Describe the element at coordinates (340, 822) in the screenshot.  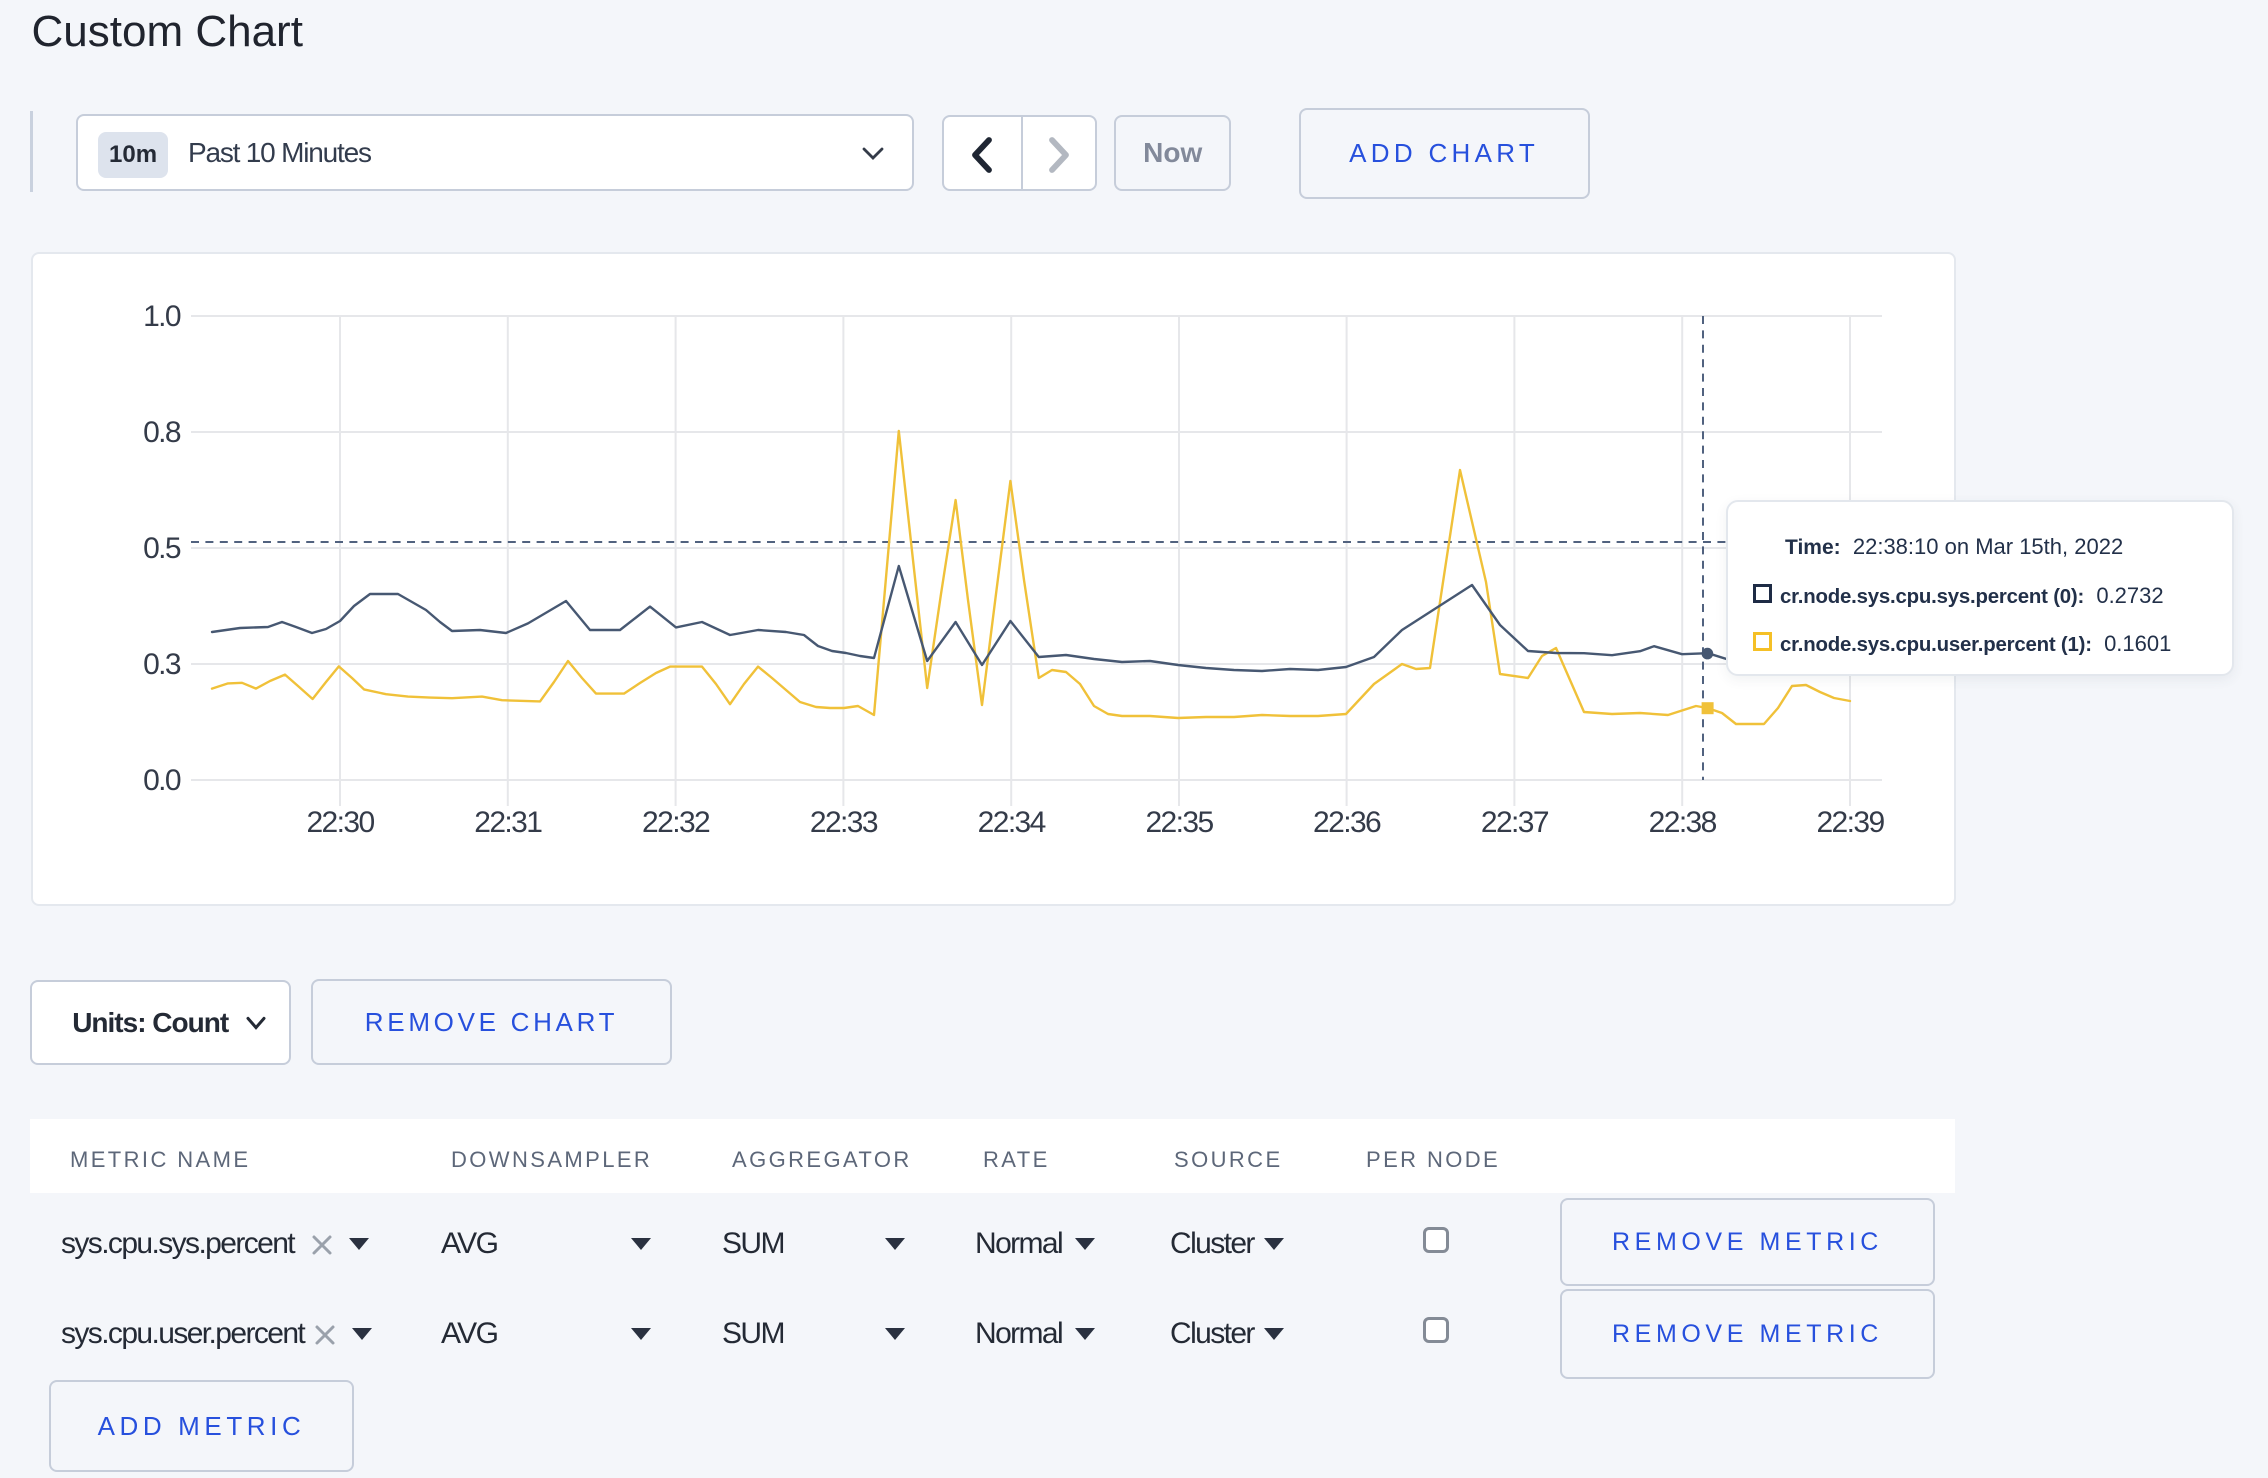
I see `svg-text: 22:30` at that location.